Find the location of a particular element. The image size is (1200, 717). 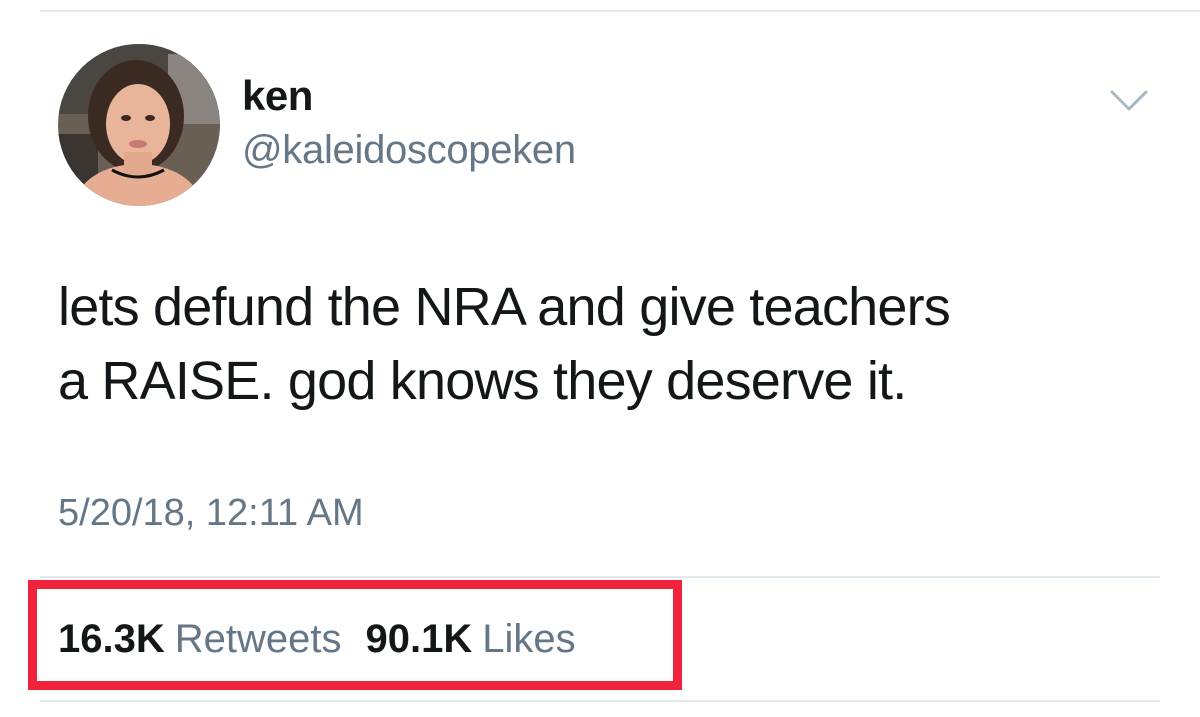

highlight-box is located at coordinates (355, 635).